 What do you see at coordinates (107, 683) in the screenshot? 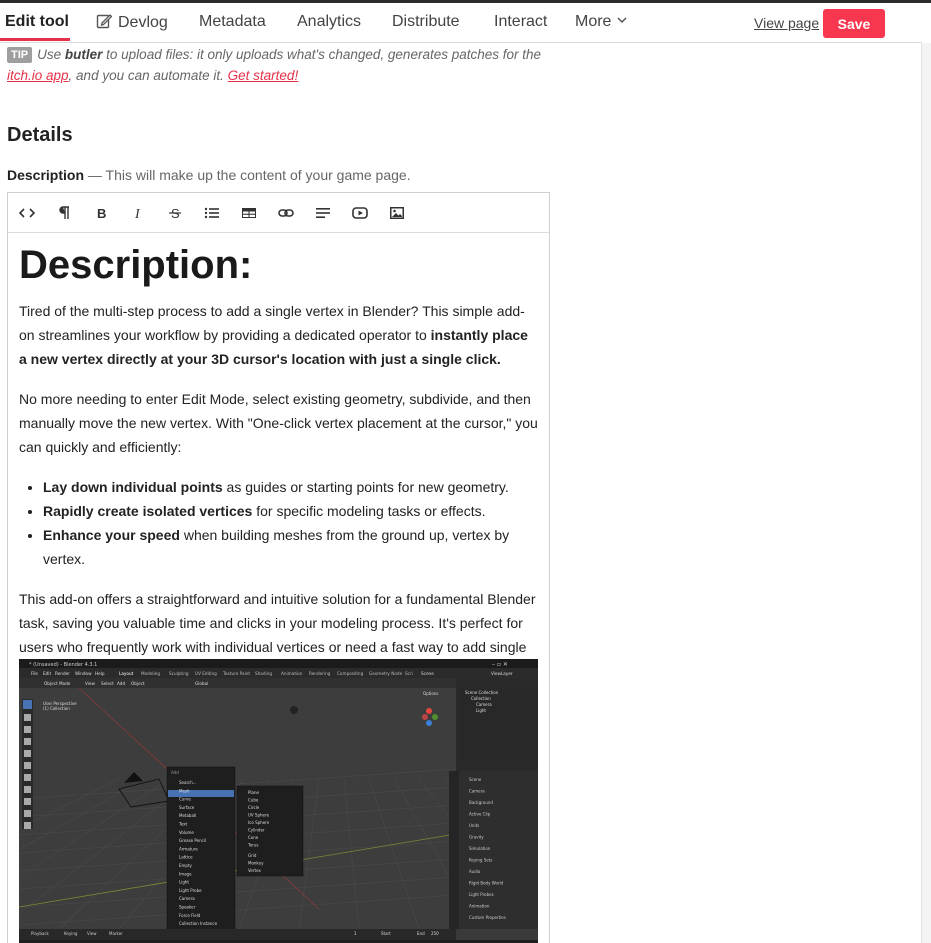
I see `viewport-menu-item: Select` at bounding box center [107, 683].